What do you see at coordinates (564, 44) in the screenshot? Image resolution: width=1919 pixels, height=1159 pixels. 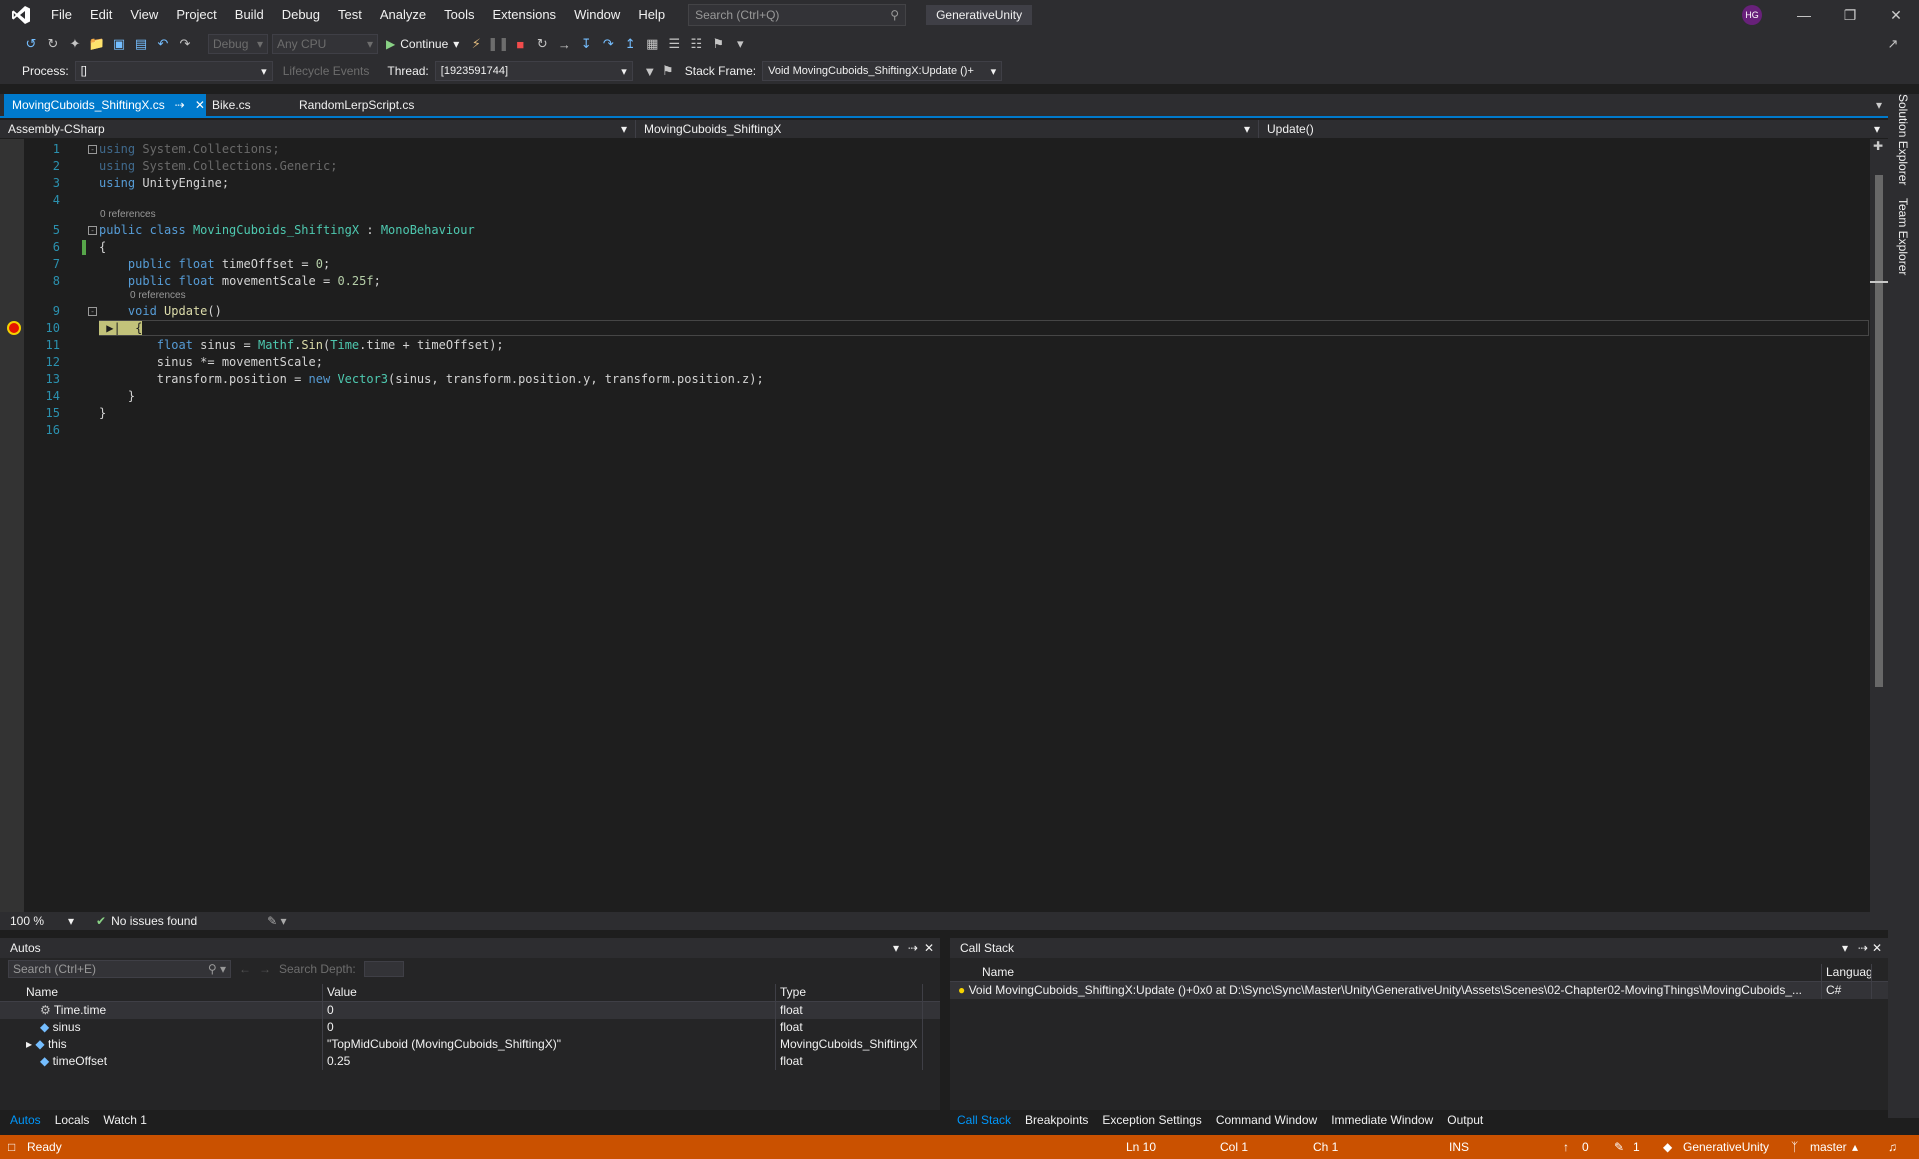 I see `show-next-statement-icon: →` at bounding box center [564, 44].